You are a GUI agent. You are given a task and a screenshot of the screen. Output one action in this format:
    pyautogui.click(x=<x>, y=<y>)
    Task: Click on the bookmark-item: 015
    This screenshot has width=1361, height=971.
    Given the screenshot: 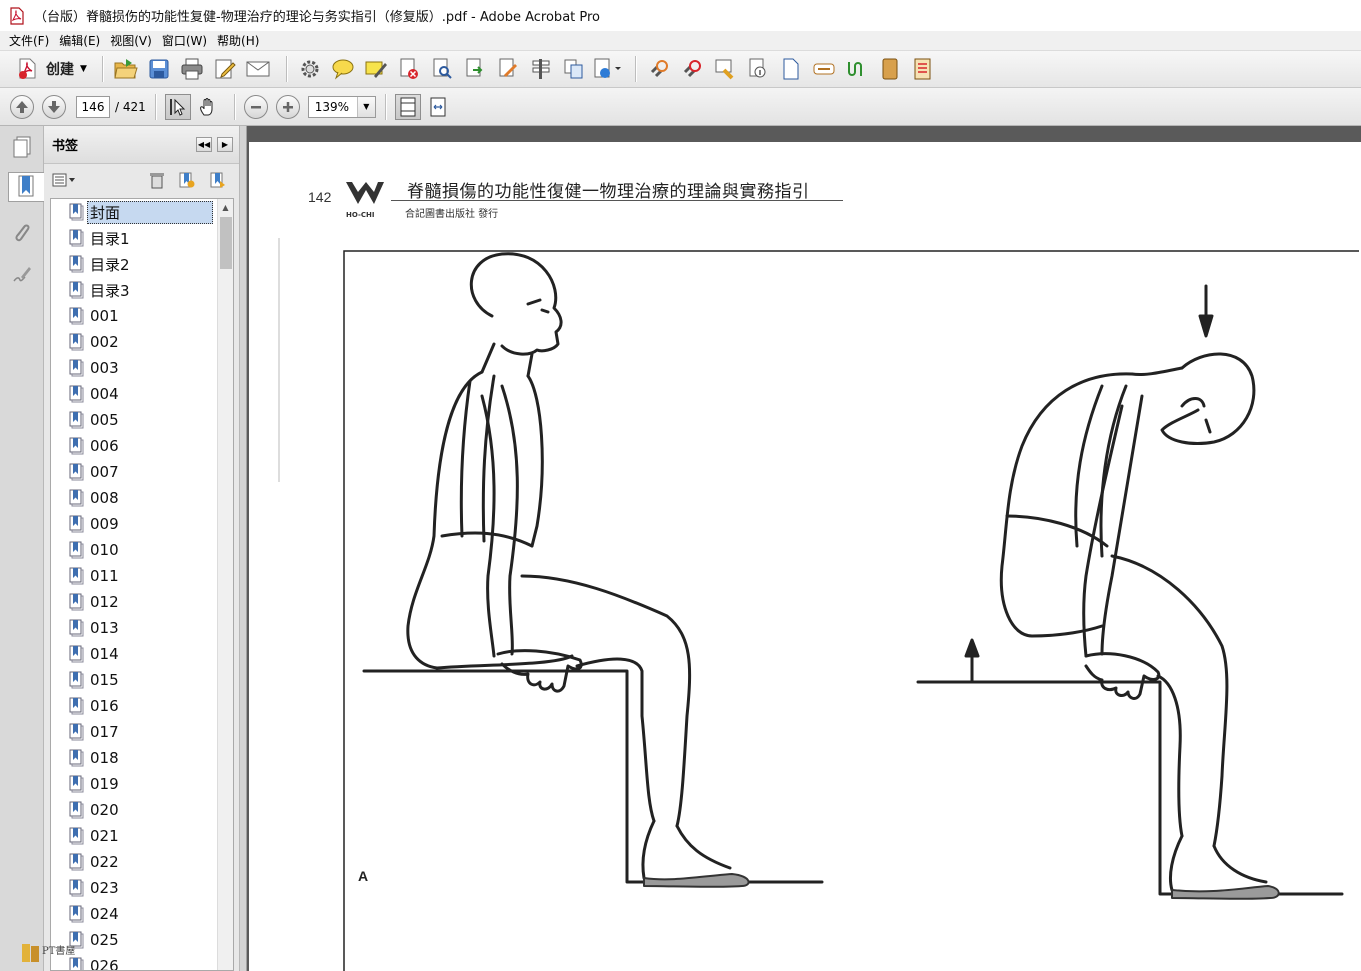 What is the action you would take?
    pyautogui.click(x=142, y=680)
    